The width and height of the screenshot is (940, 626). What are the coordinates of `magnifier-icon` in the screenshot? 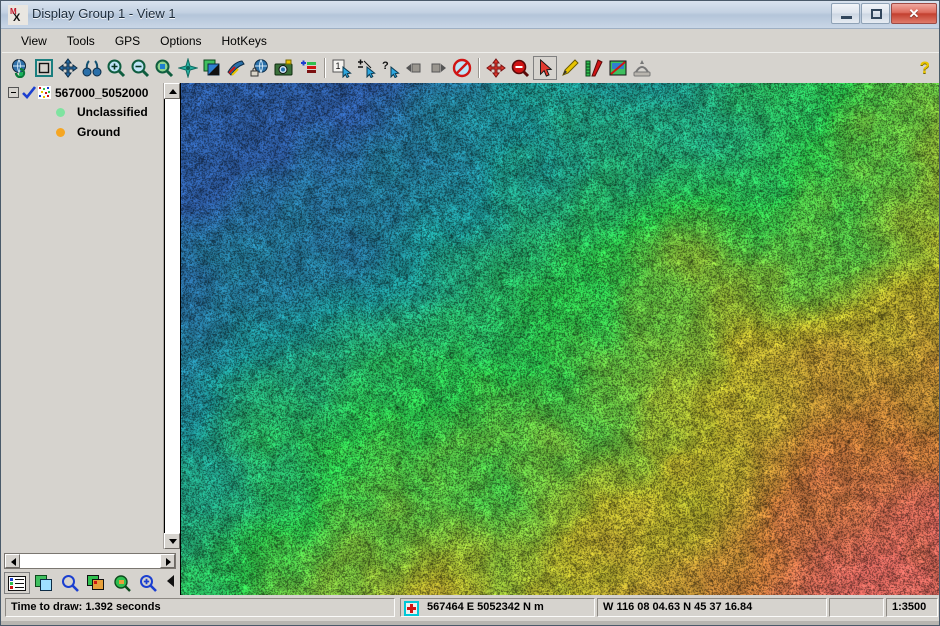 It's located at (70, 583).